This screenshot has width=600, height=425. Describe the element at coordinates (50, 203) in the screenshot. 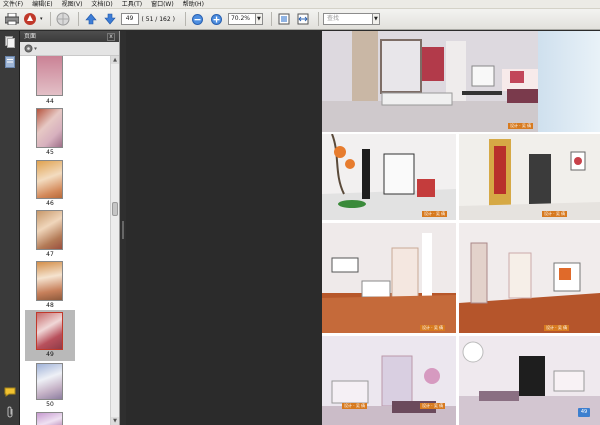

I see `page-thumbnail-label: 46` at that location.